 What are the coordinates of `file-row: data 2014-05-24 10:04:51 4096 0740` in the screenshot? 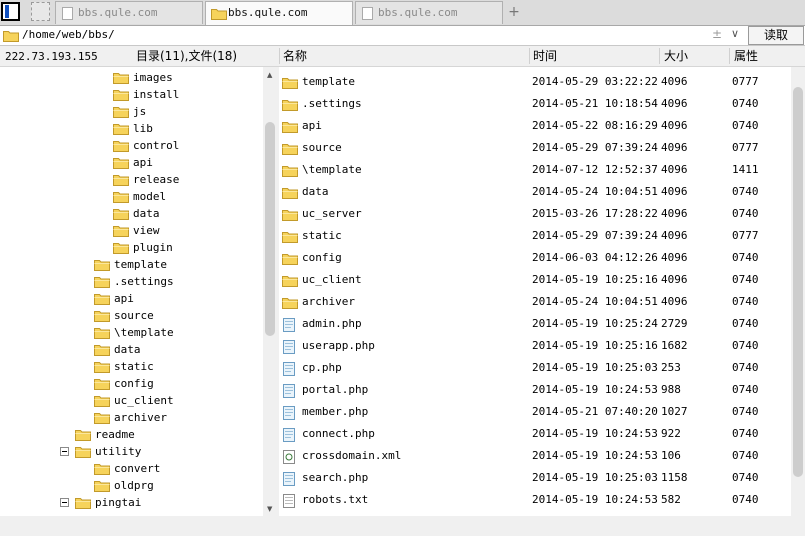 It's located at (535, 192).